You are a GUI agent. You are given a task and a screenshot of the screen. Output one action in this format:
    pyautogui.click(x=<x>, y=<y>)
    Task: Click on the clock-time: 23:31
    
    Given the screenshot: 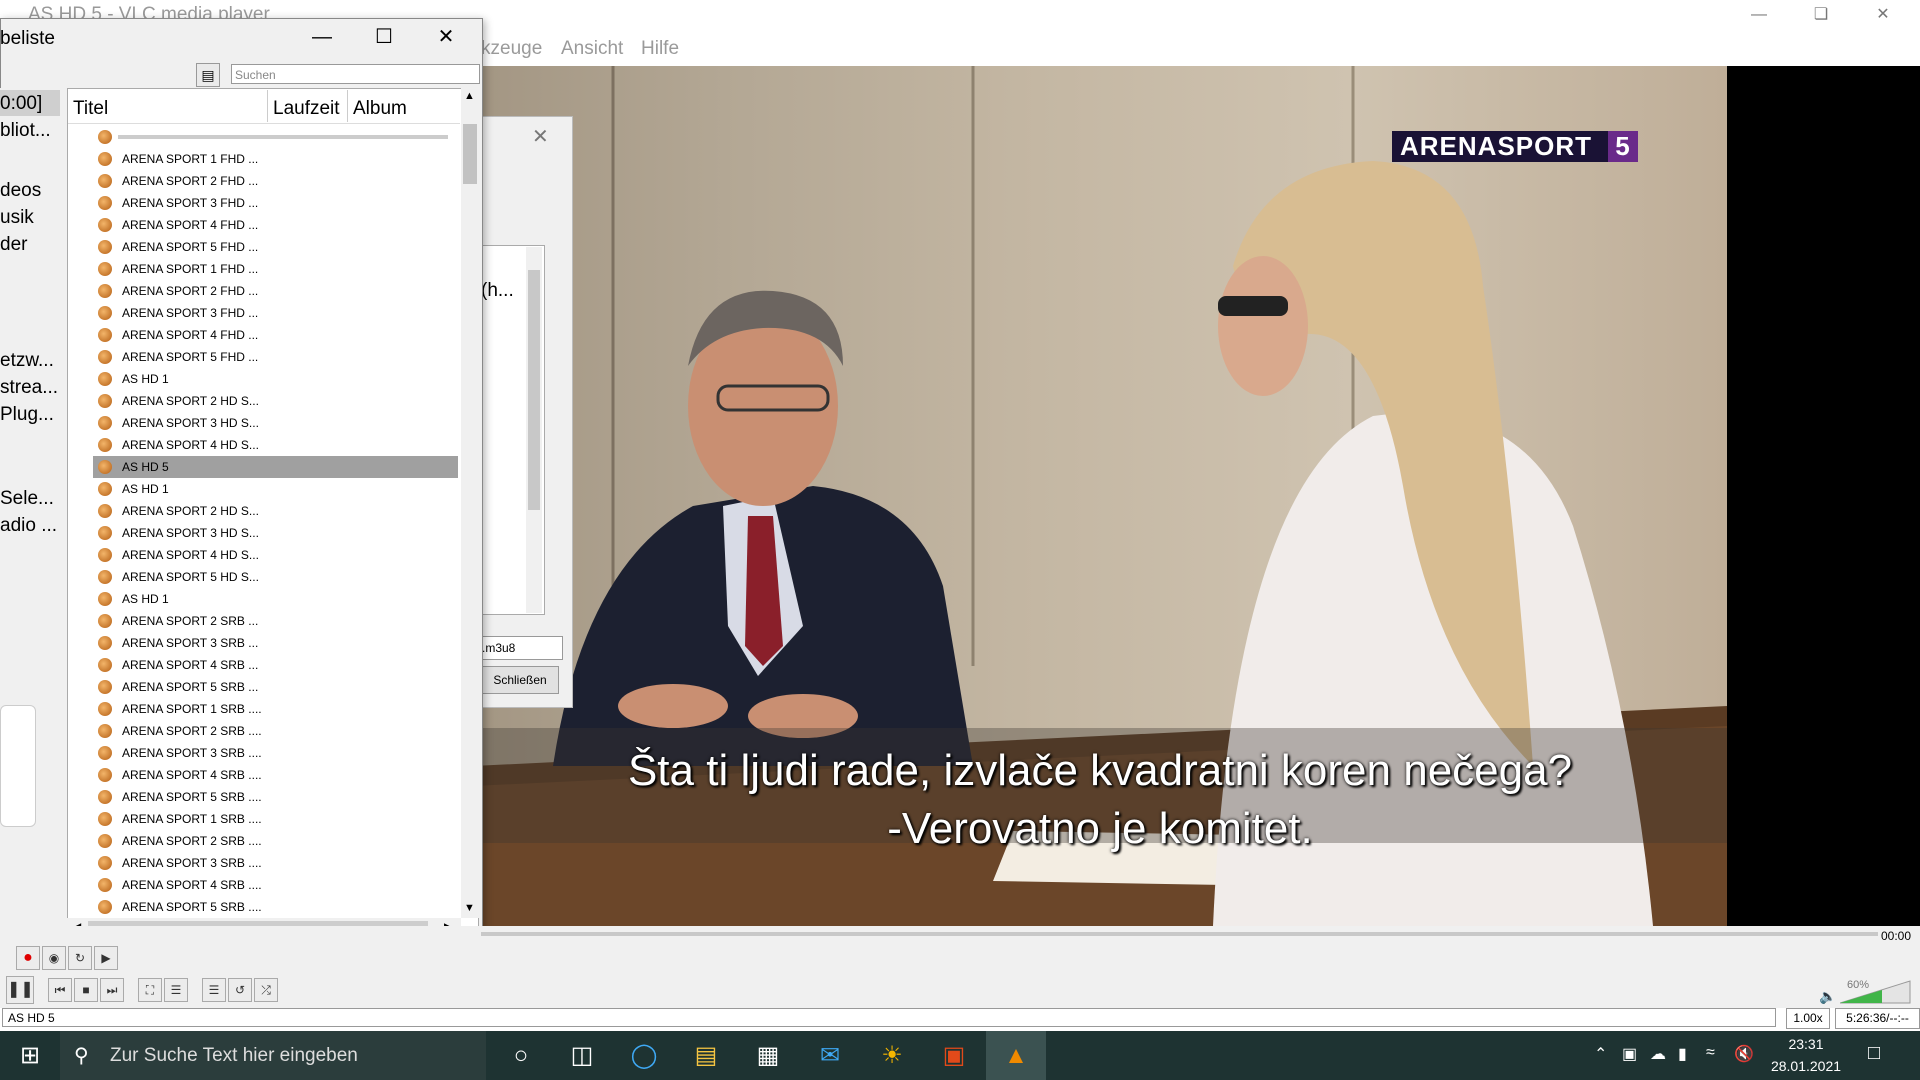 What is the action you would take?
    pyautogui.click(x=1806, y=1044)
    